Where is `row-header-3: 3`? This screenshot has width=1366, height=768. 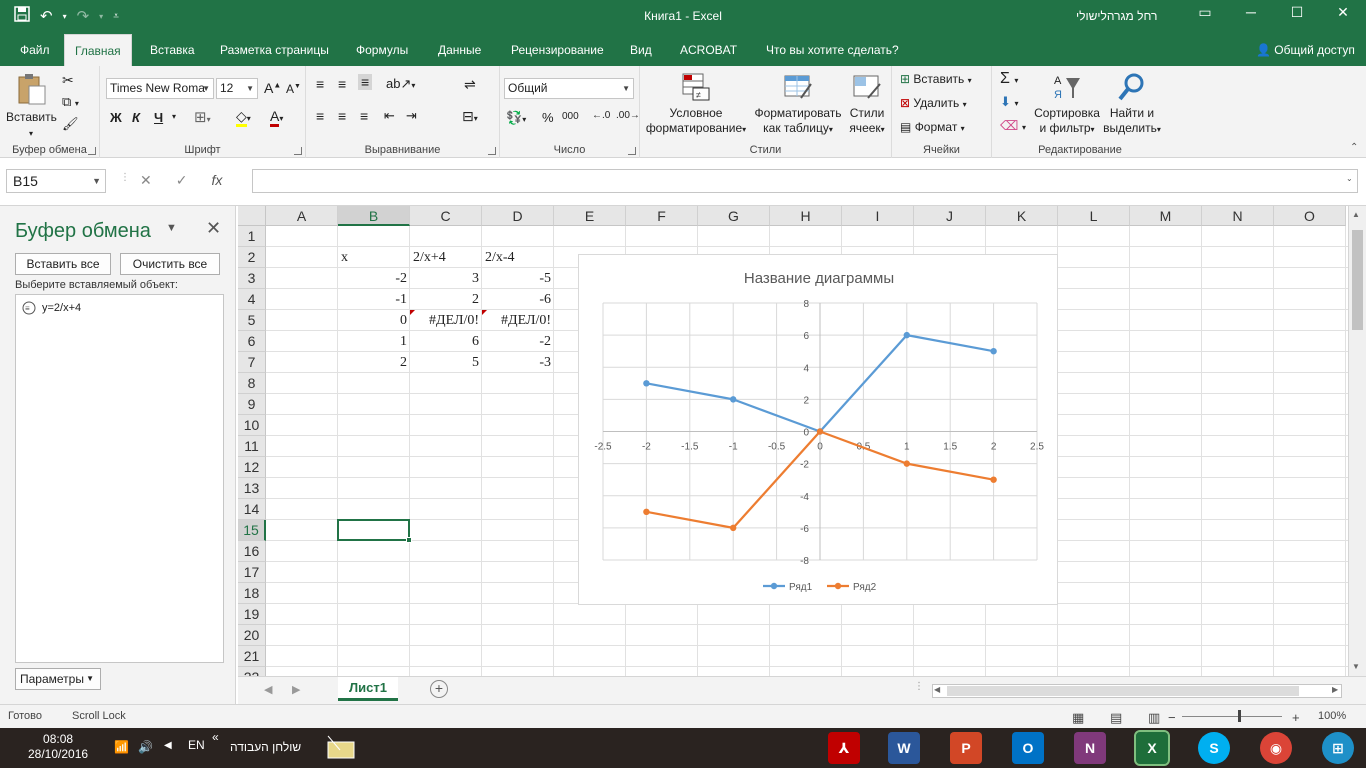
row-header-3: 3 is located at coordinates (252, 278).